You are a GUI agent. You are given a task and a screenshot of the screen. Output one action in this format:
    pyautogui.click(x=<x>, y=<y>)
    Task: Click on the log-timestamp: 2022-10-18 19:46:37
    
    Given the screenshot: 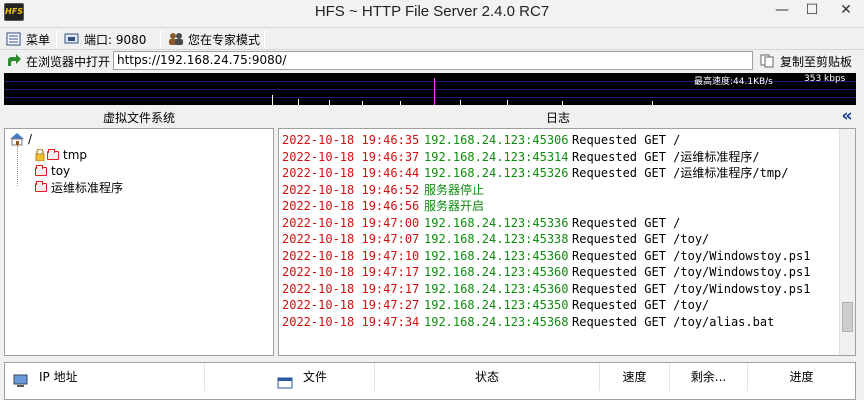 What is the action you would take?
    pyautogui.click(x=351, y=156)
    